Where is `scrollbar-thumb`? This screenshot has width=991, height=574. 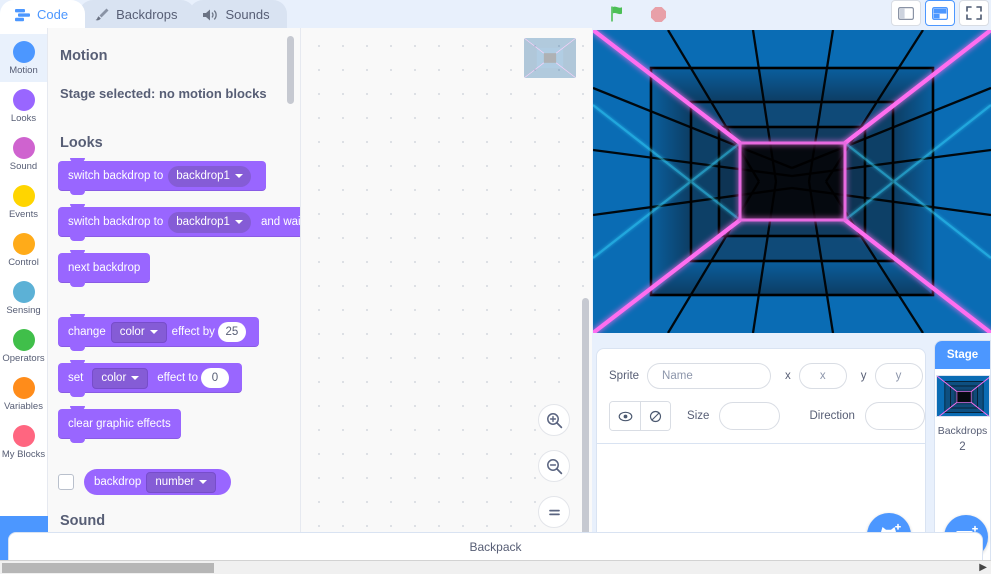 scrollbar-thumb is located at coordinates (108, 568).